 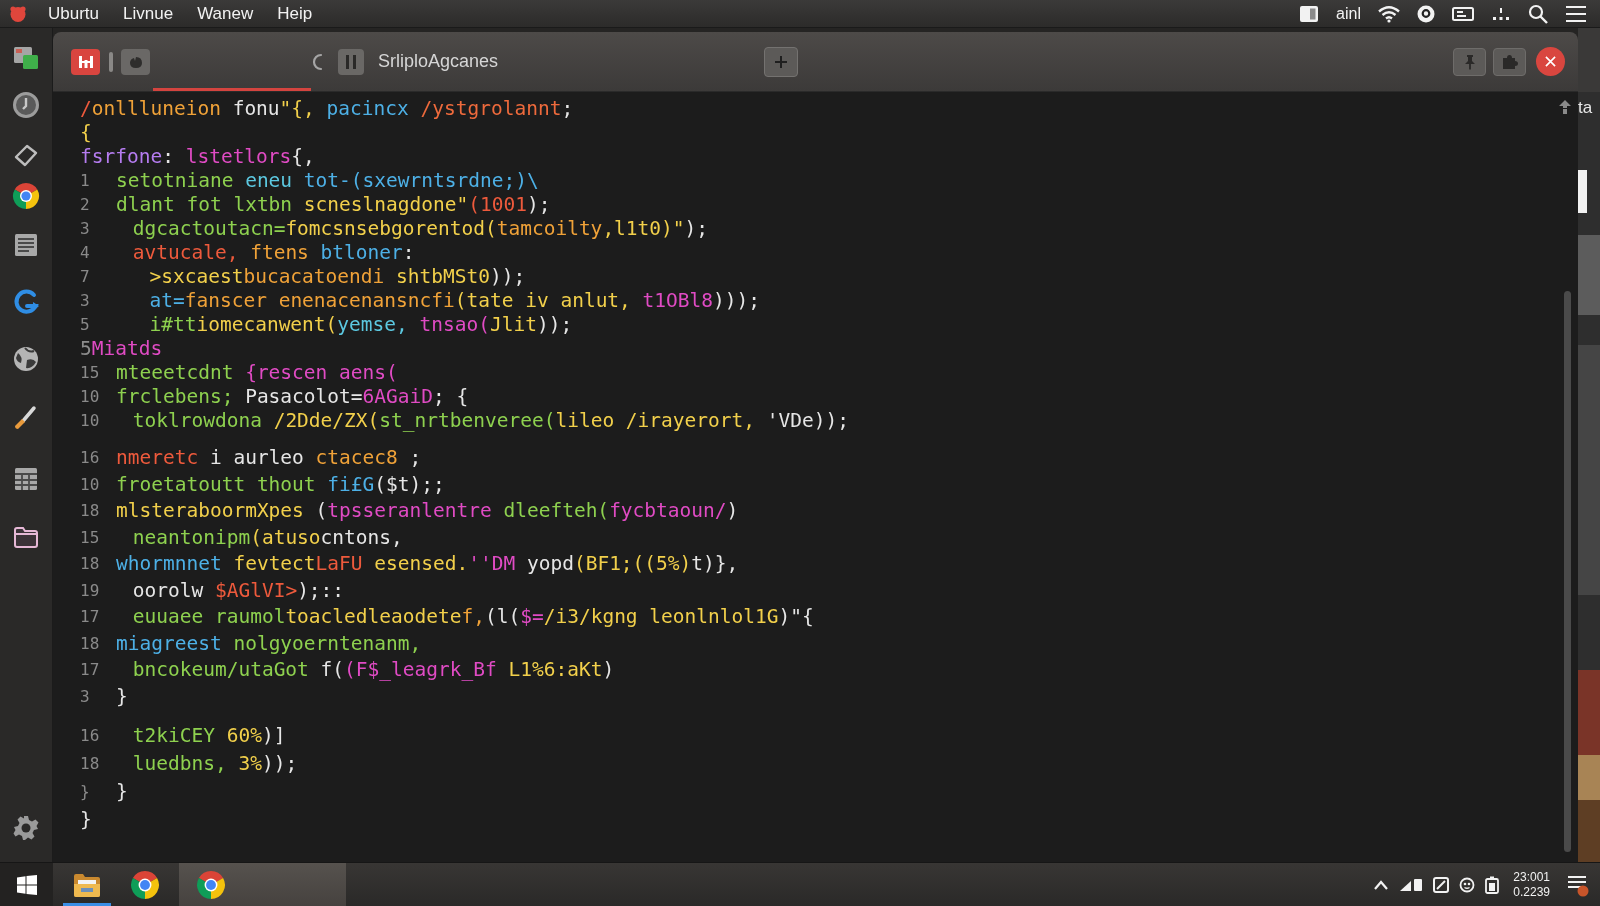 I want to click on battery-icon, so click(x=1492, y=884).